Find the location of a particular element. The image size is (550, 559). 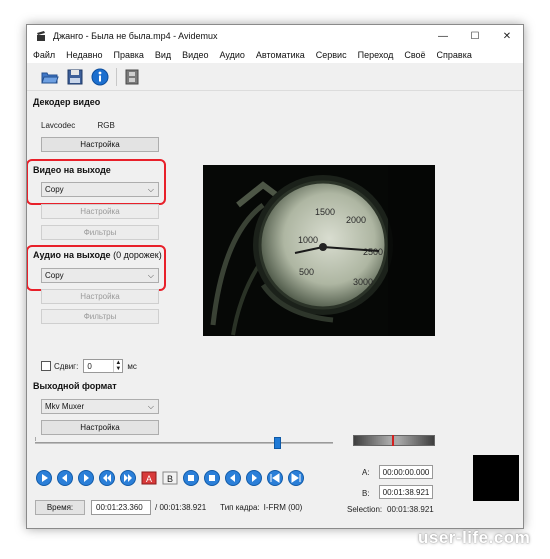

time-button: Время: is located at coordinates (60, 507).